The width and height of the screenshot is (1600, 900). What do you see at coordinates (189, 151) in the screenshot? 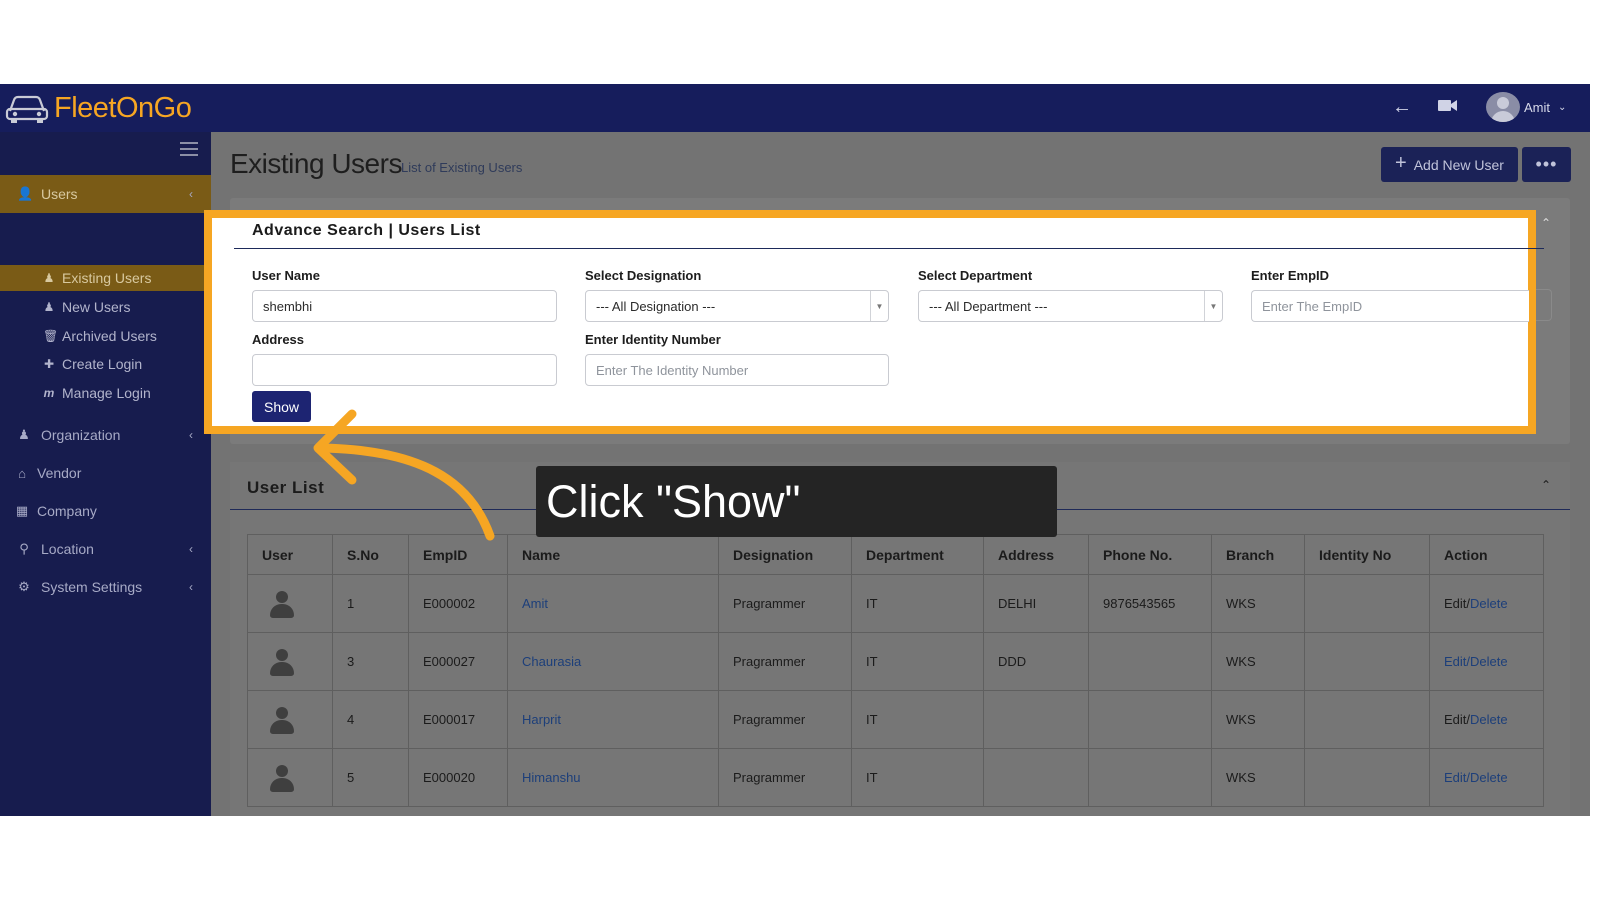
I see `hamburger-menu-icon` at bounding box center [189, 151].